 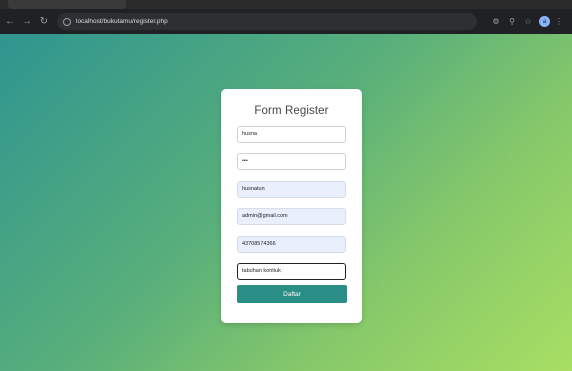 I want to click on forward-arrow-icon: →, so click(x=27, y=22).